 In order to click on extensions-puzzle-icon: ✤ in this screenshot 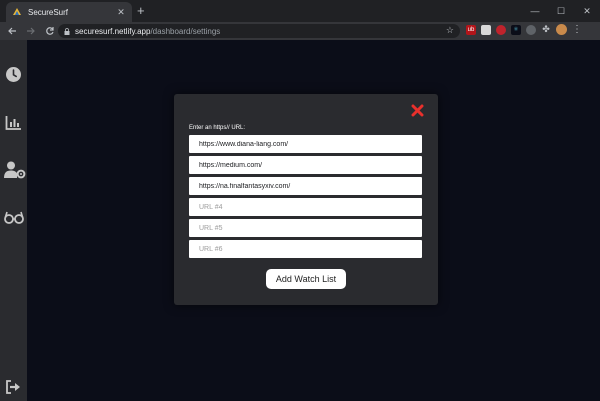, I will do `click(546, 29)`.